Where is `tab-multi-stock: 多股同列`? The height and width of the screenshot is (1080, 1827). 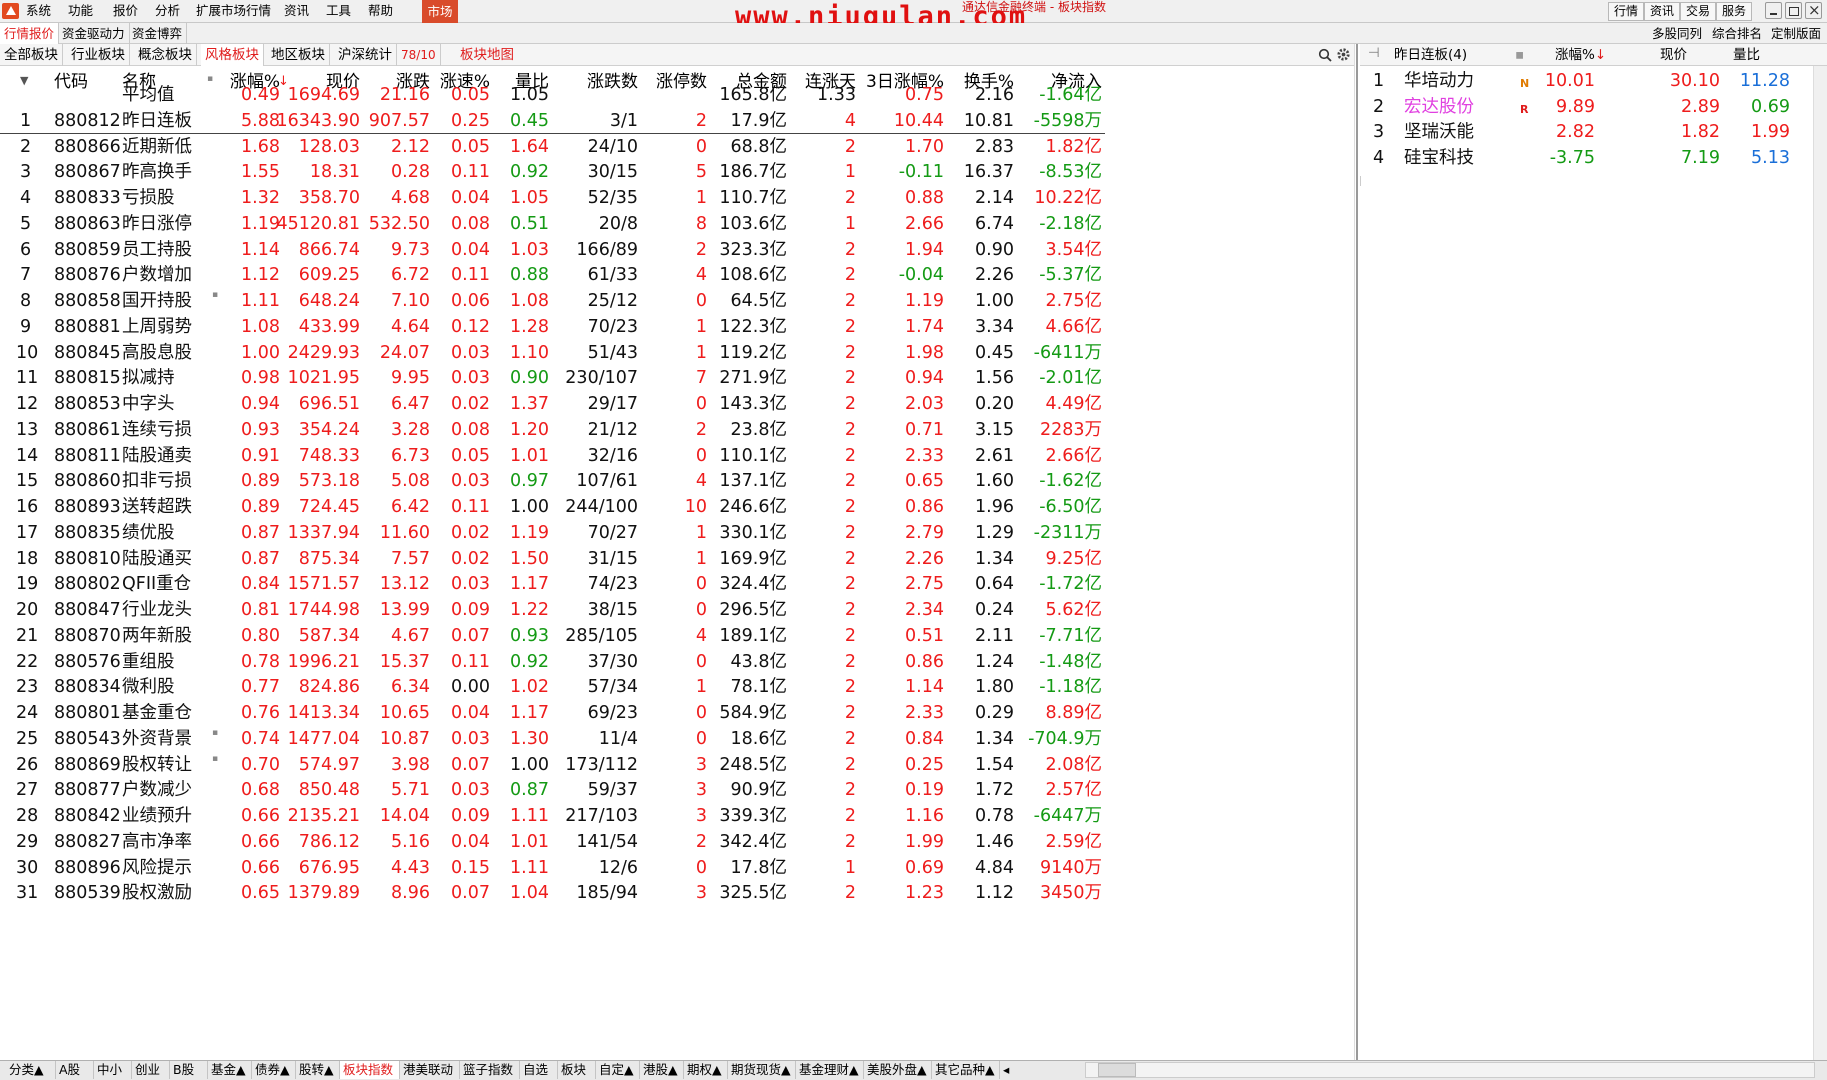 tab-multi-stock: 多股同列 is located at coordinates (1677, 33).